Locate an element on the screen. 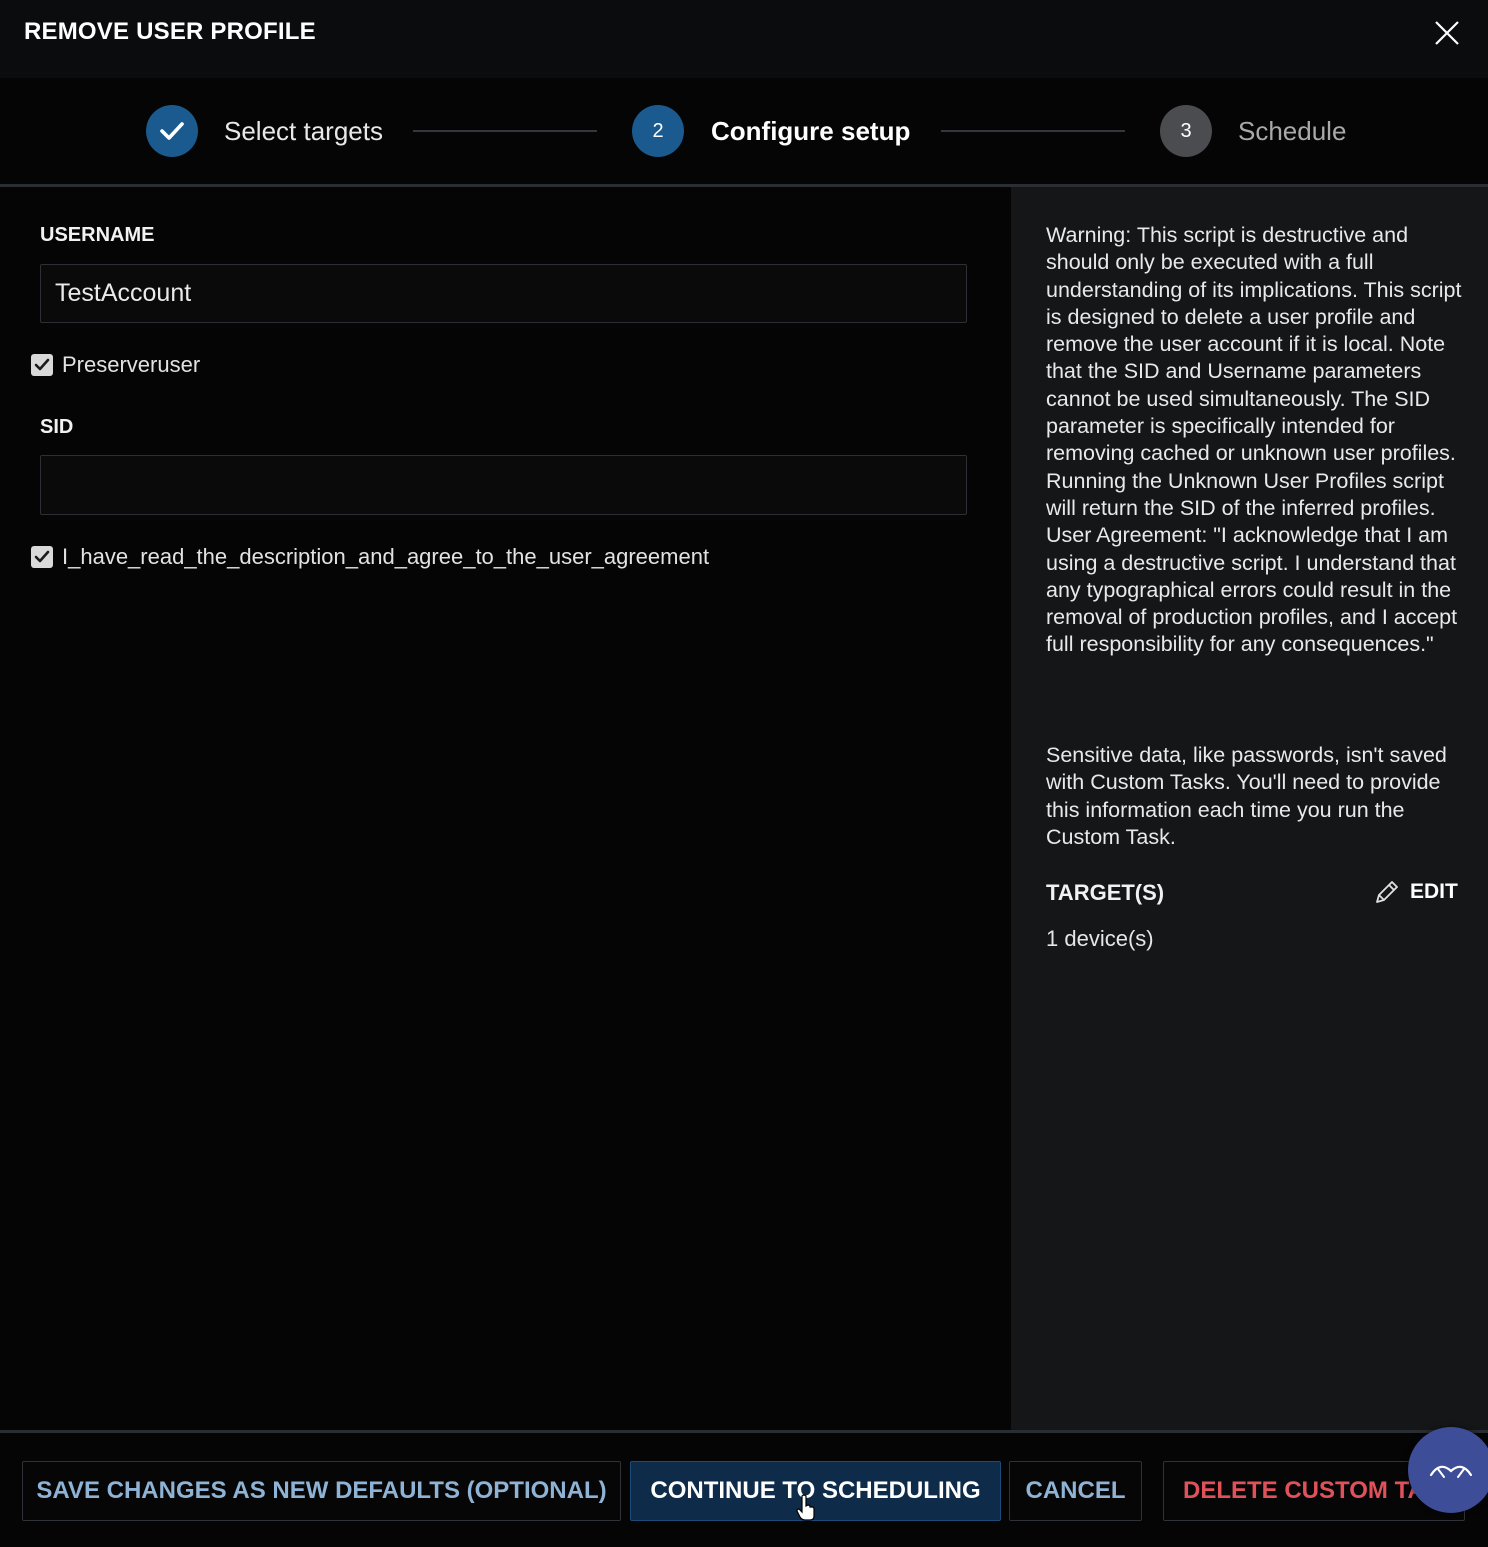 The width and height of the screenshot is (1488, 1547). step-1-label: Select targets is located at coordinates (303, 131).